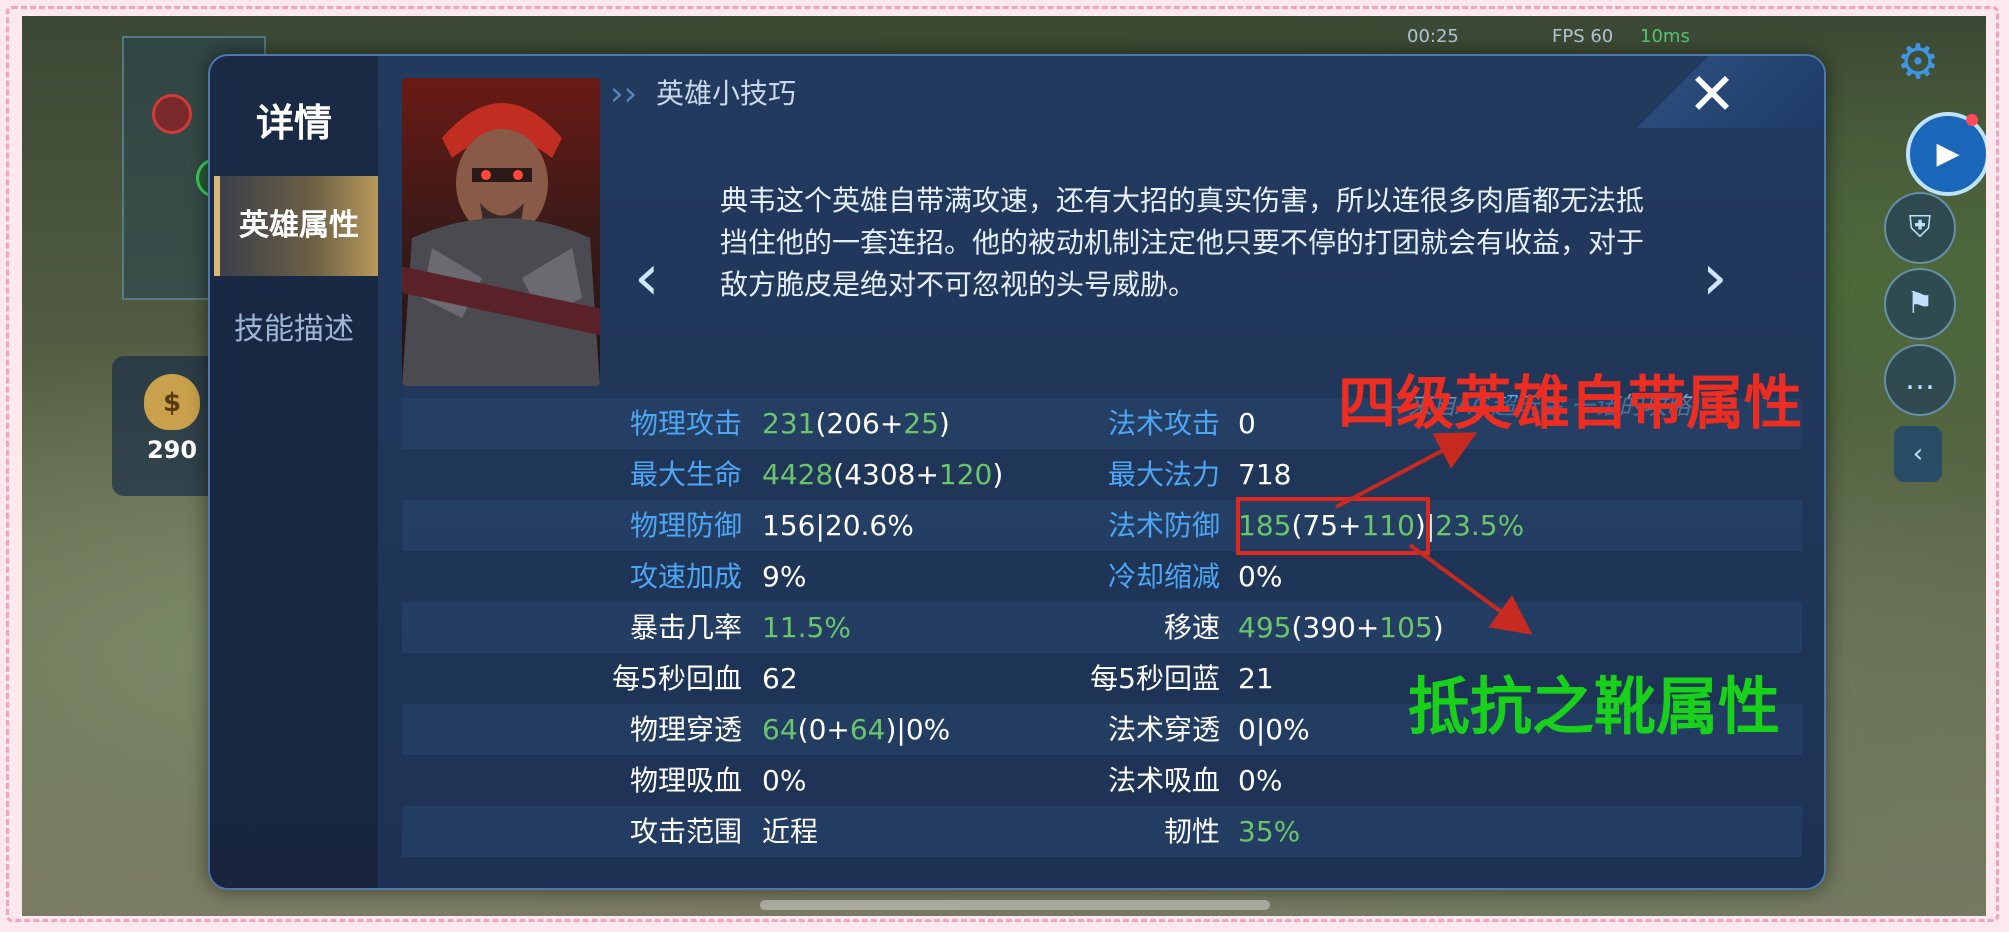  What do you see at coordinates (1594, 706) in the screenshot?
I see `annotation-green-label: 抵抗之靴属性` at bounding box center [1594, 706].